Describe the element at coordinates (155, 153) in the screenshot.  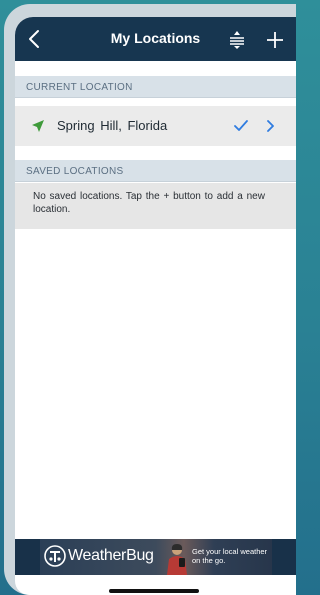
I see `section-spacer` at that location.